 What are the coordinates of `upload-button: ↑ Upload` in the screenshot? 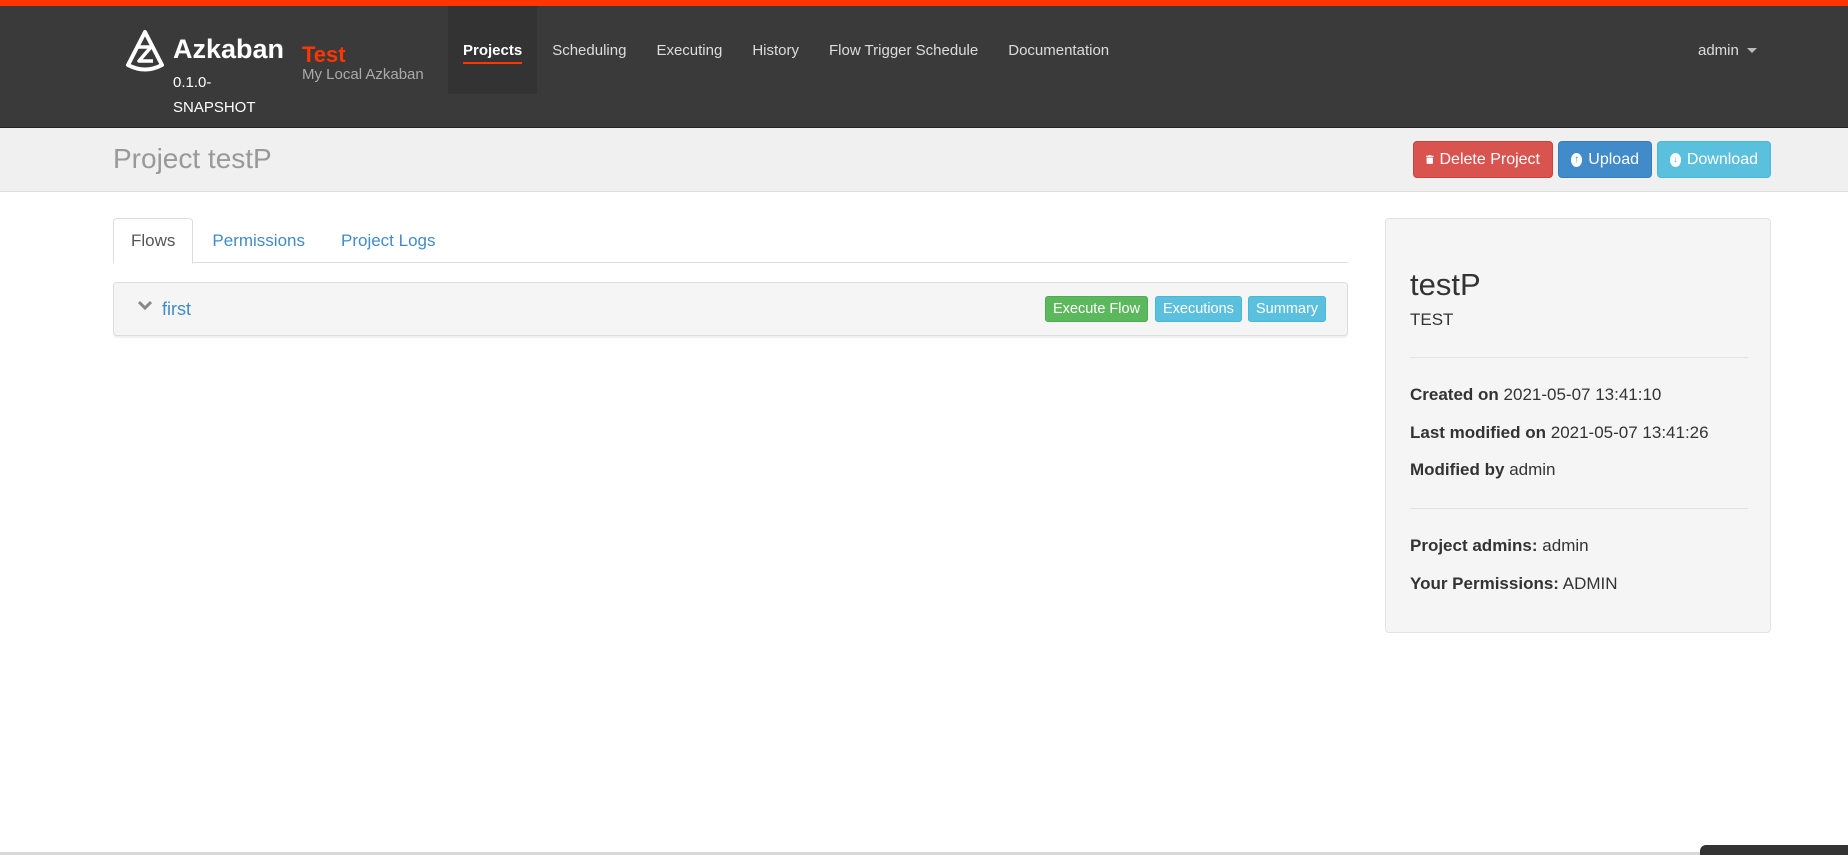 It's located at (1605, 159).